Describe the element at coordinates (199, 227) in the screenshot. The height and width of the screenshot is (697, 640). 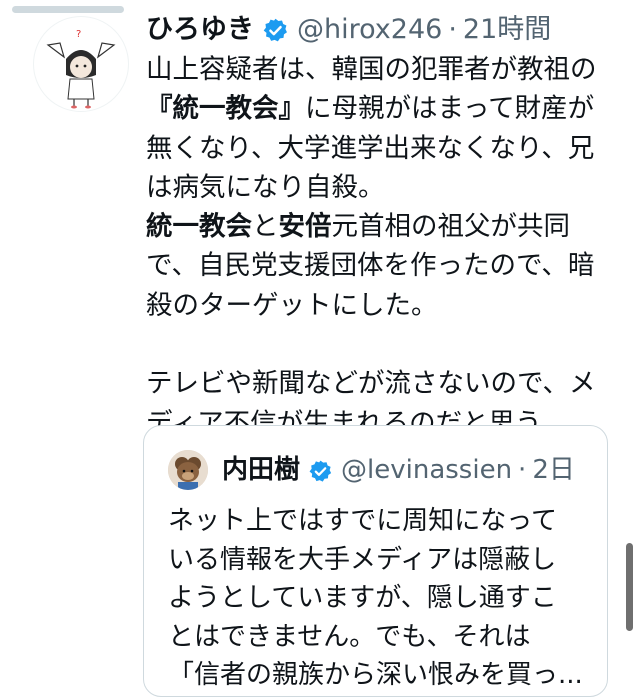
I see `tweet-text-bold-segment: 統一教会` at that location.